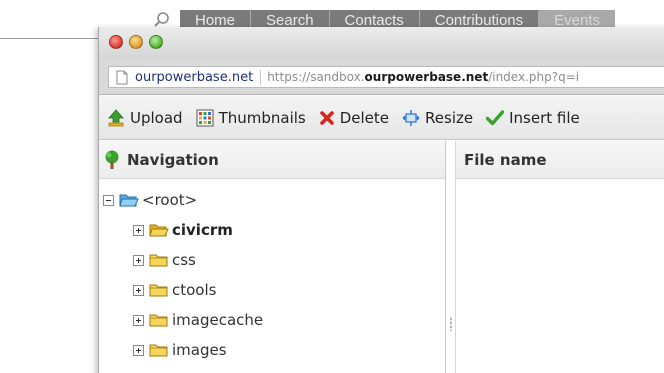  I want to click on checkmark-icon, so click(495, 117).